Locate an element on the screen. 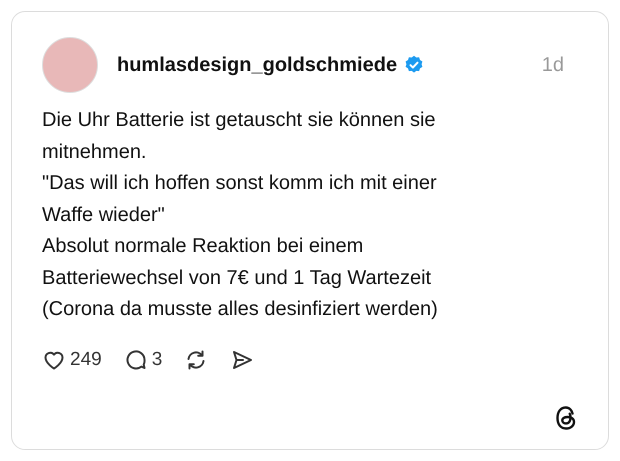 This screenshot has width=620, height=461. threads-logo-icon is located at coordinates (566, 418).